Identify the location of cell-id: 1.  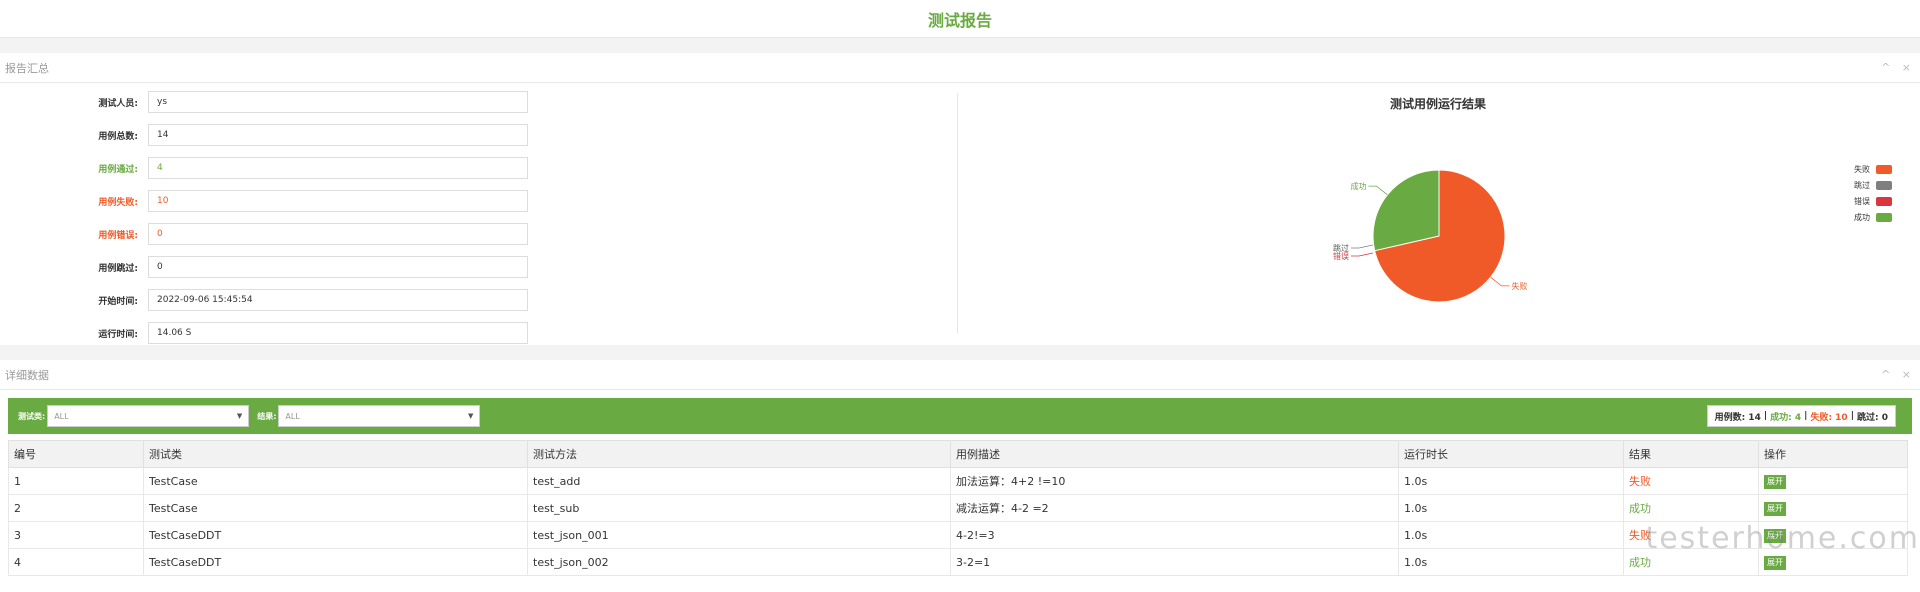
(76, 481).